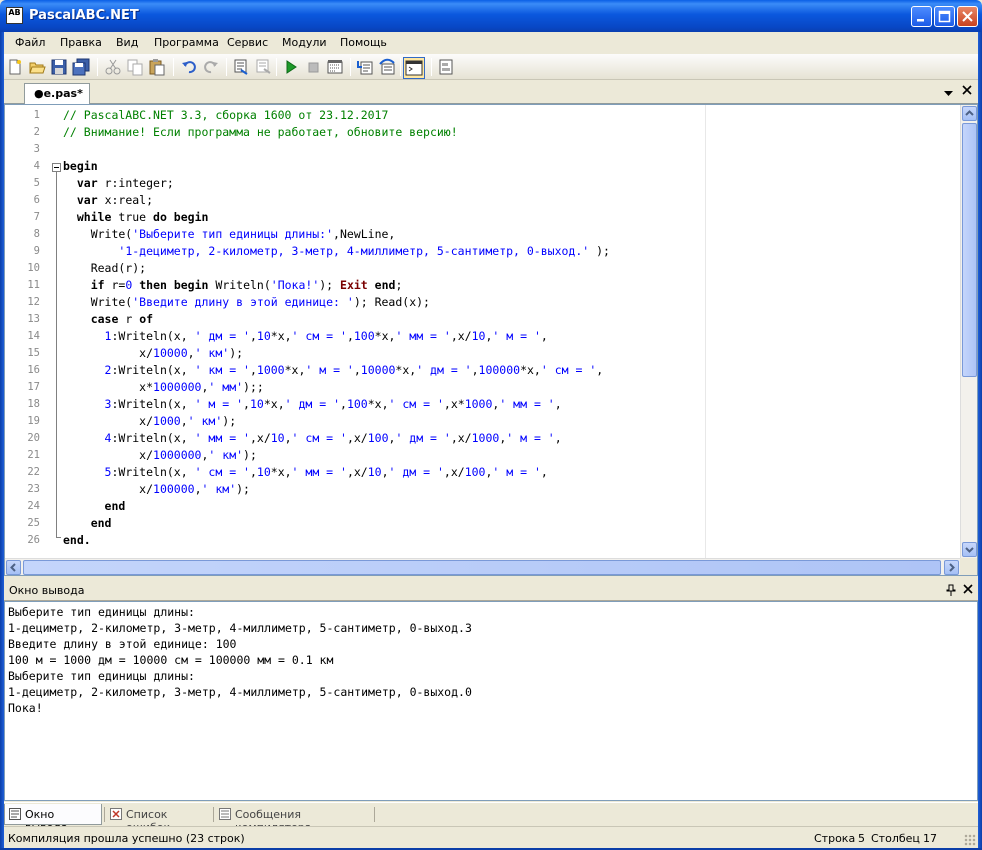 This screenshot has height=850, width=982. What do you see at coordinates (312, 404) in the screenshot?
I see `code-token: ' дм = '` at bounding box center [312, 404].